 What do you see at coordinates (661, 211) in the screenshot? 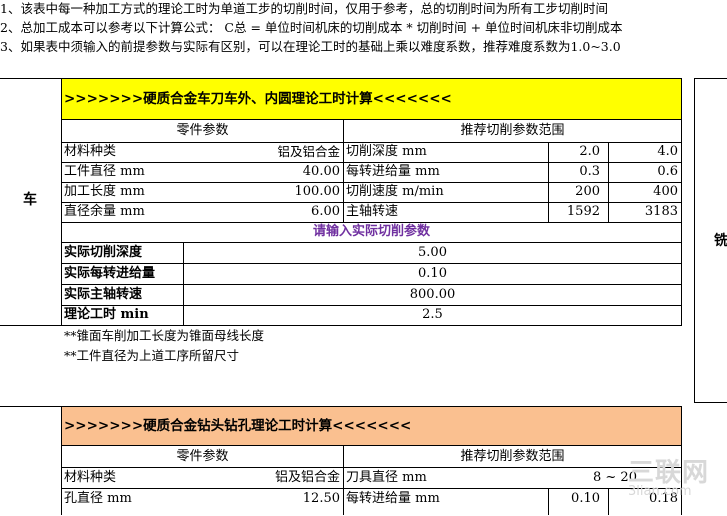
I see `turning-row-max: 3183` at bounding box center [661, 211].